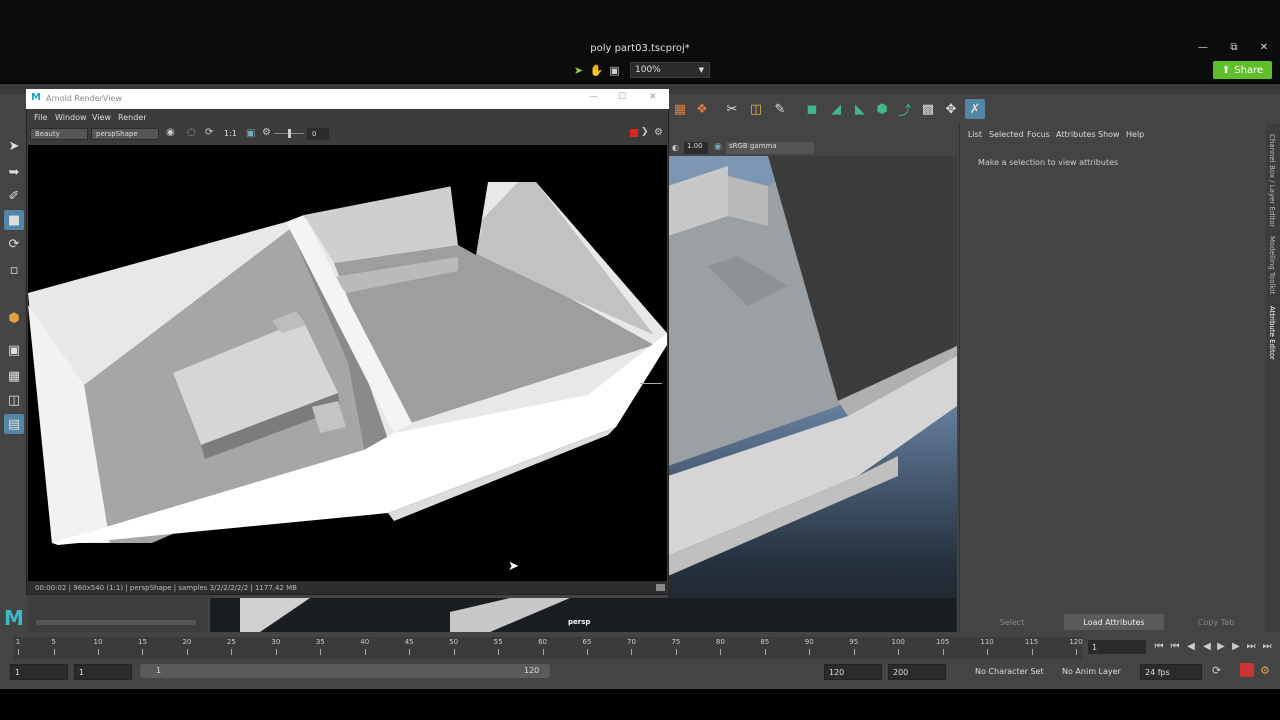  I want to click on share-button: ⬆ Share, so click(1242, 70).